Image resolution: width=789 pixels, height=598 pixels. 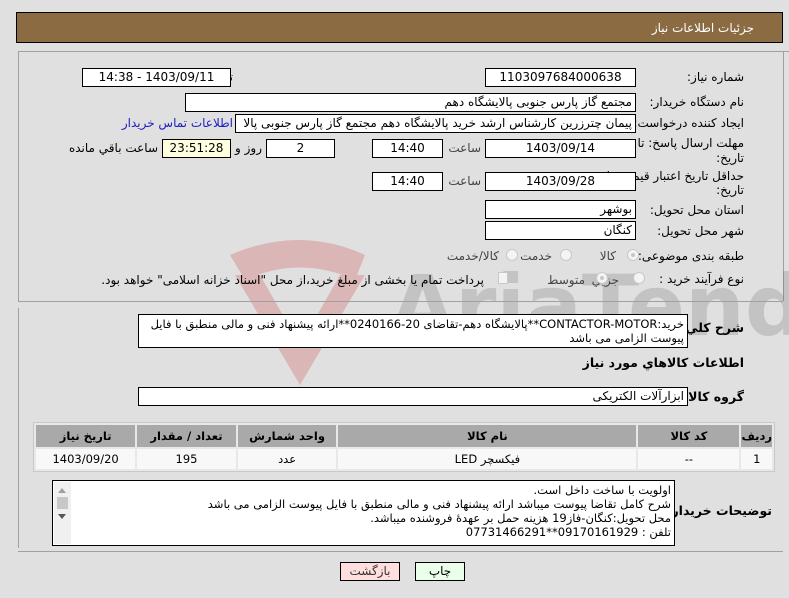 I want to click on announce-datetime-field: 1403/09/11 - 14:38, so click(x=156, y=77).